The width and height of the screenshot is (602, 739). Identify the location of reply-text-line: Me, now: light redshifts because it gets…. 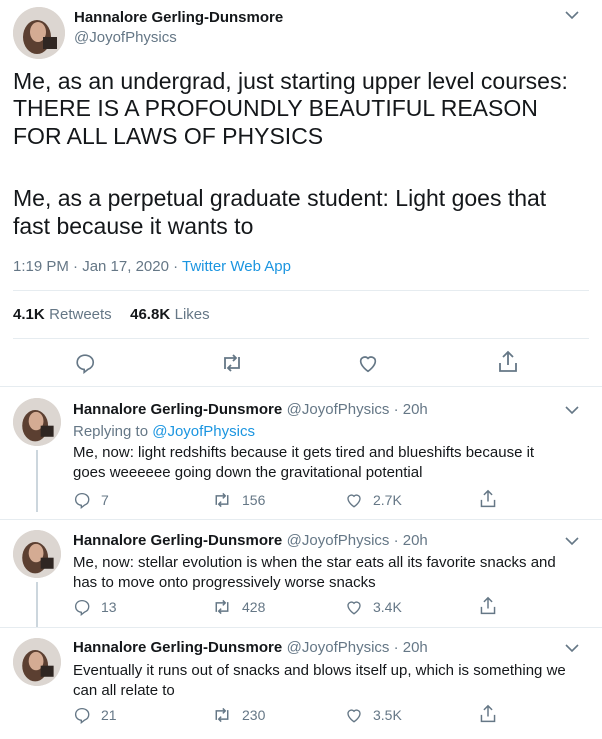
(304, 452).